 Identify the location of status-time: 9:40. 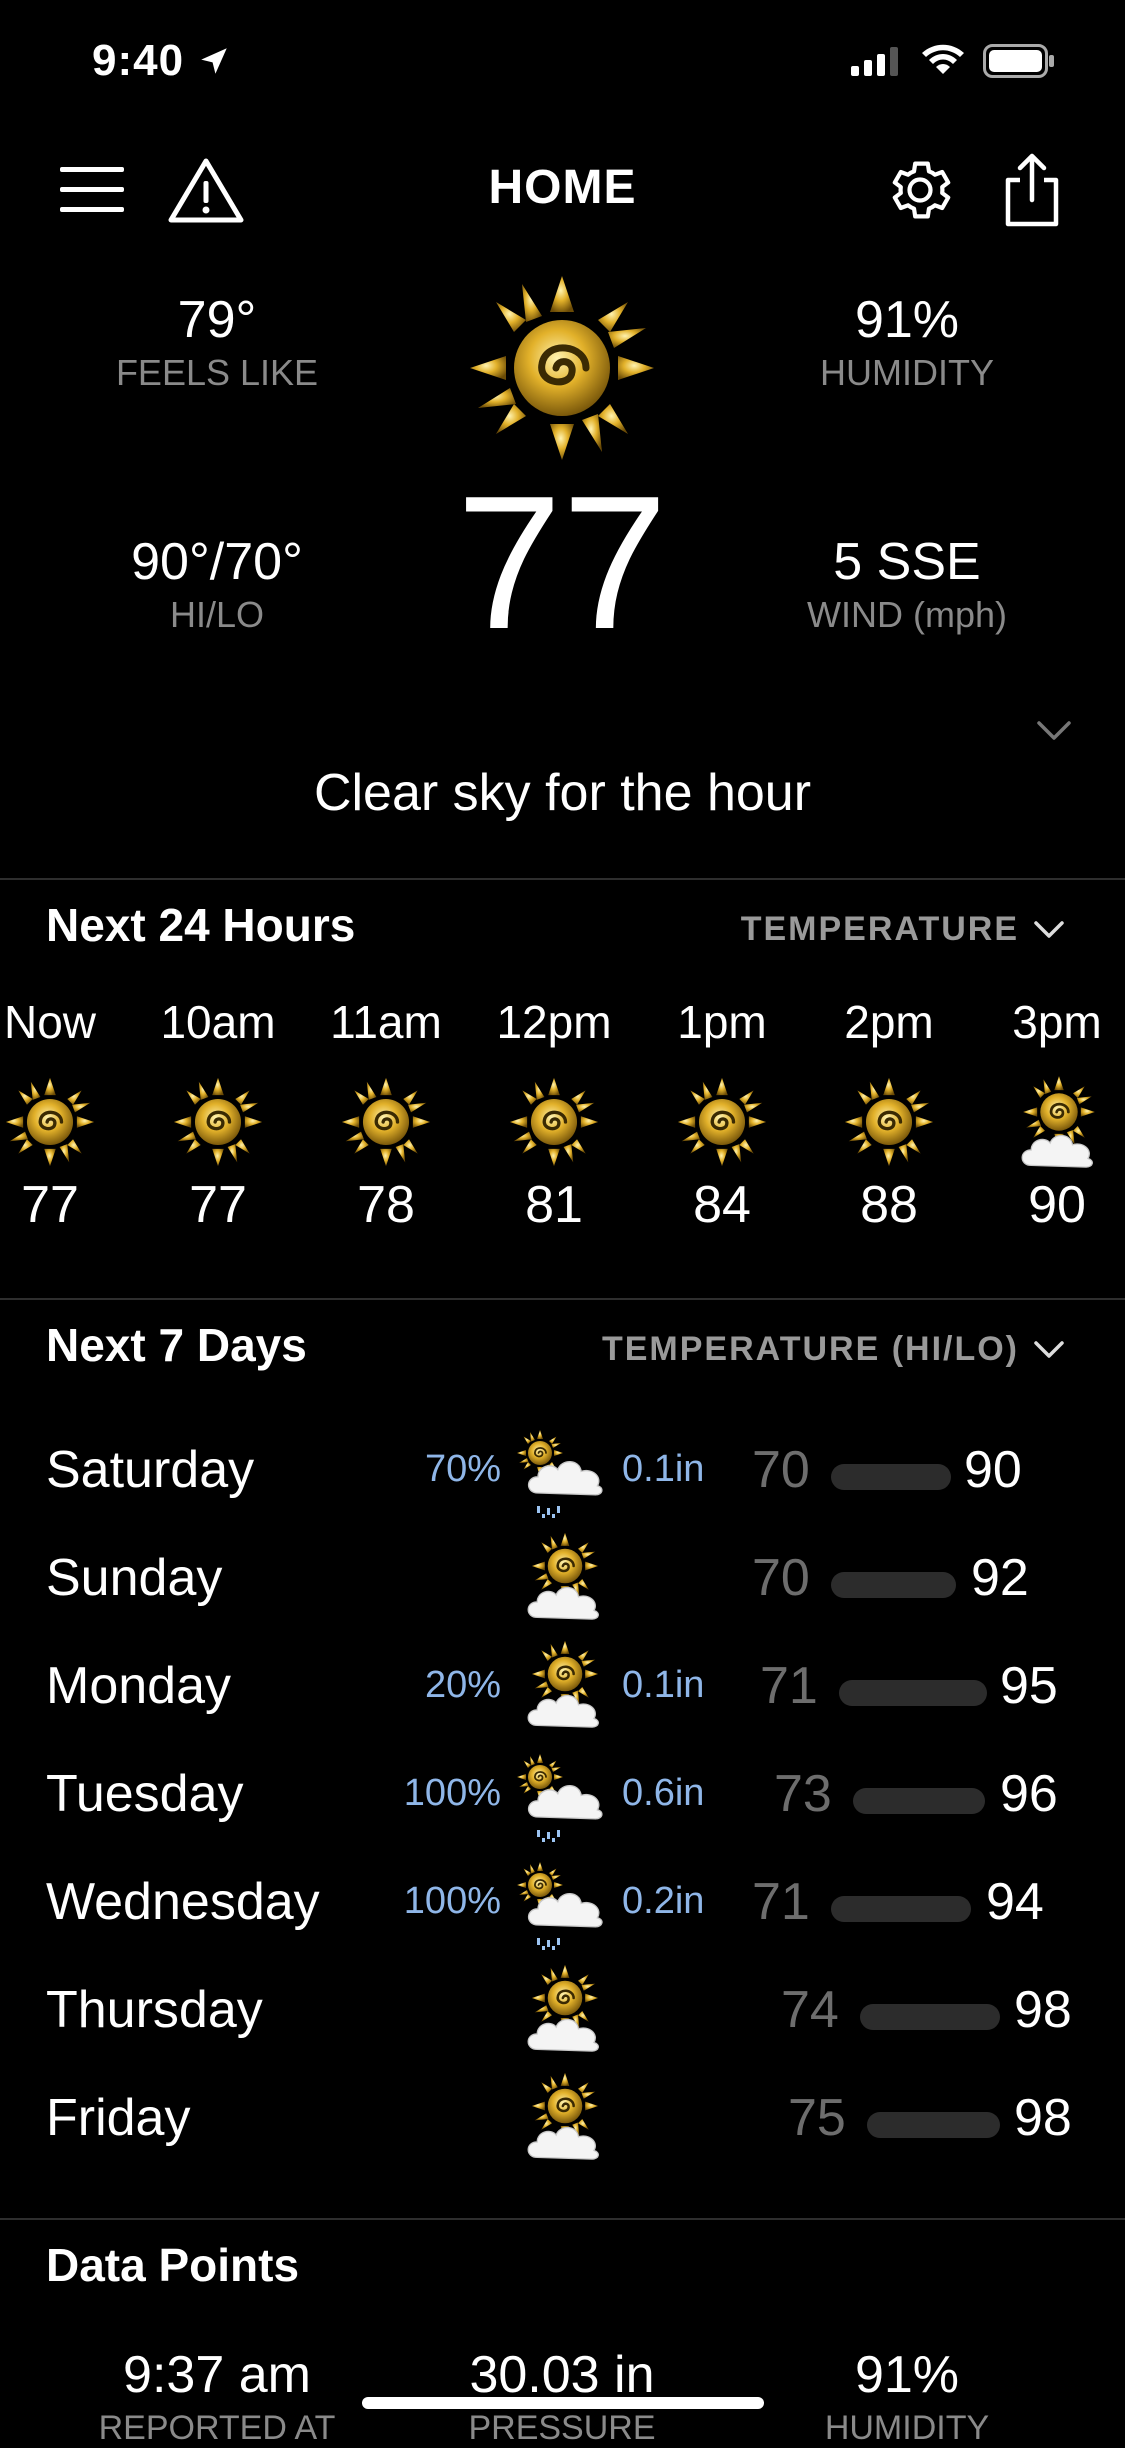
(161, 61).